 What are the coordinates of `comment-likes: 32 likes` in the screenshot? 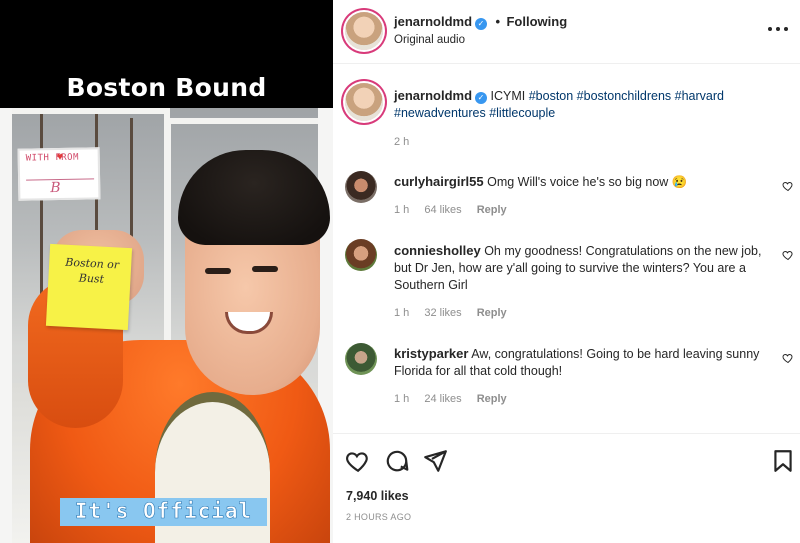 It's located at (442, 313).